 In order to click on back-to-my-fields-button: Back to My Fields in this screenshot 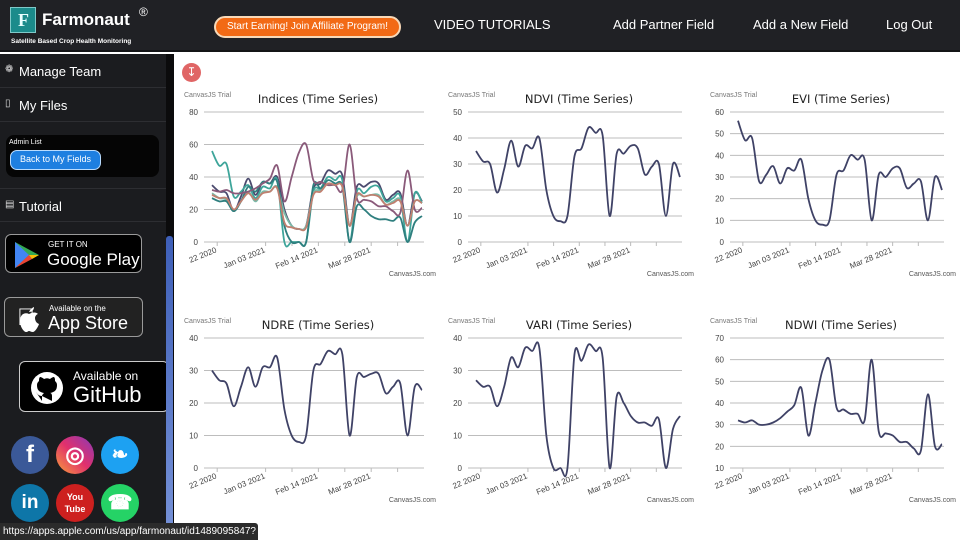, I will do `click(55, 160)`.